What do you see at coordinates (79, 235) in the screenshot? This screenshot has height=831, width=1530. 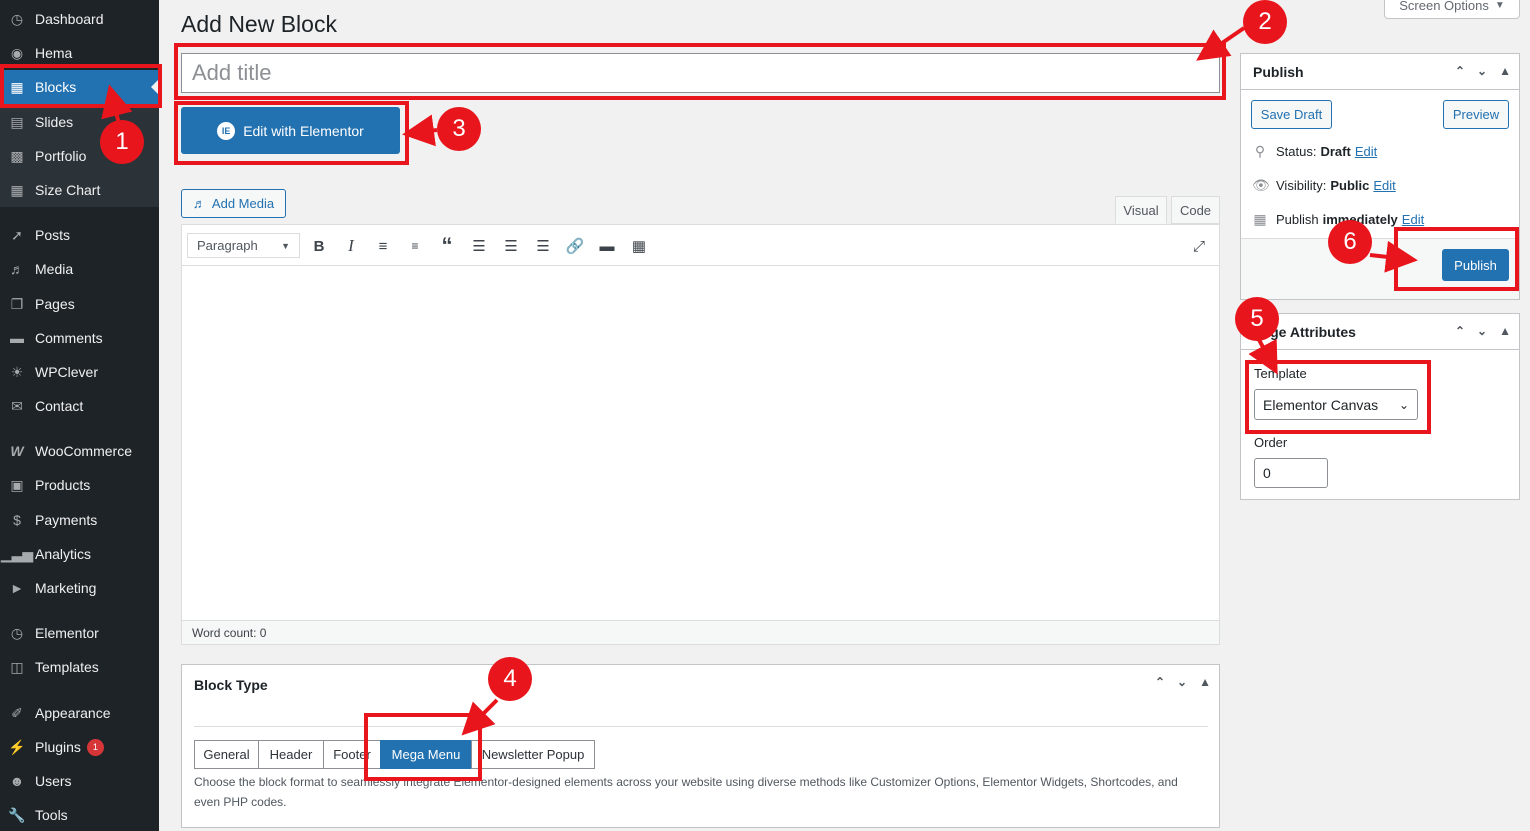 I see `sidebar-item-posts: ➚ Posts` at bounding box center [79, 235].